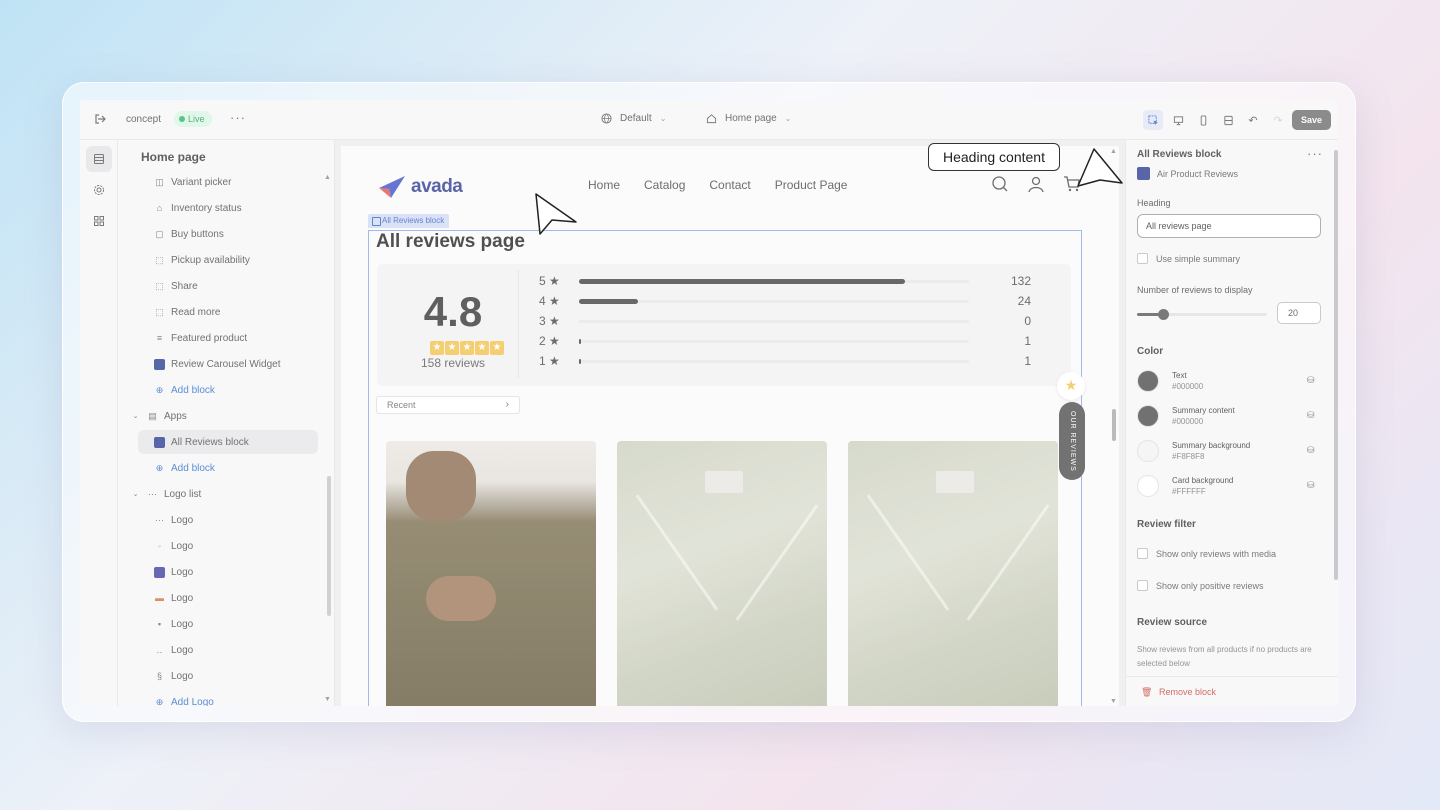 This screenshot has height=810, width=1440. I want to click on sidebar-item-logo: Logo, so click(173, 572).